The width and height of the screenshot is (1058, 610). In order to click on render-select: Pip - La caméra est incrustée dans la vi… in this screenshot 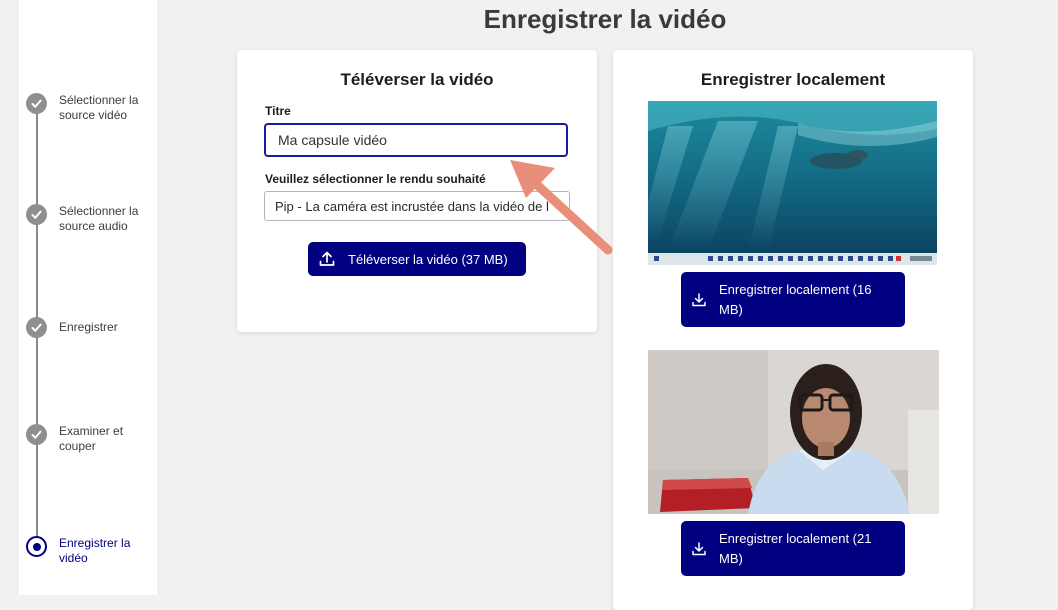, I will do `click(417, 206)`.